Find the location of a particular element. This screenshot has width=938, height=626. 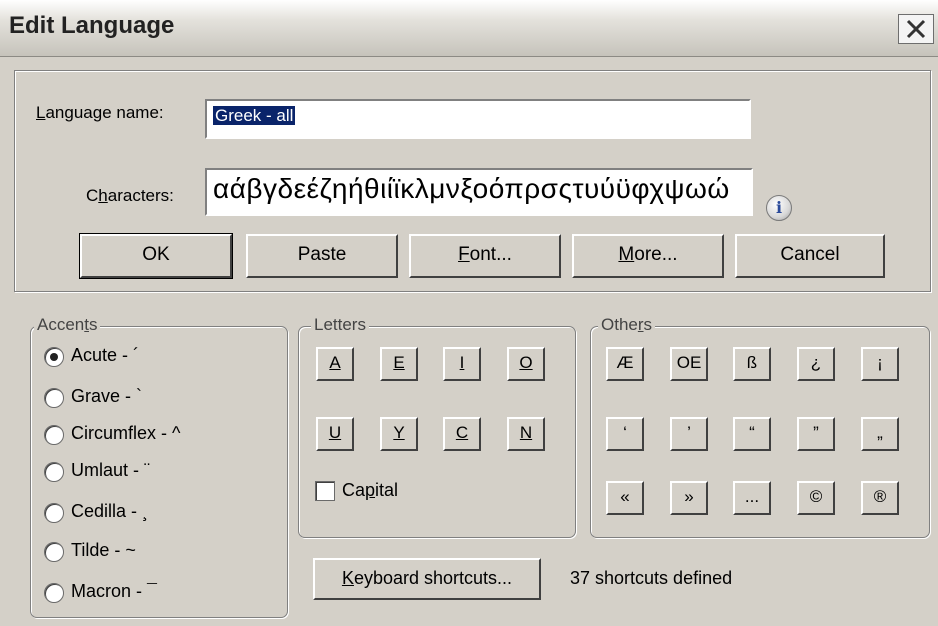

characters-value: αάβγδεέζηήθιίϊκλμνξοόπρσςτυύϋφχψωώ is located at coordinates (471, 188).